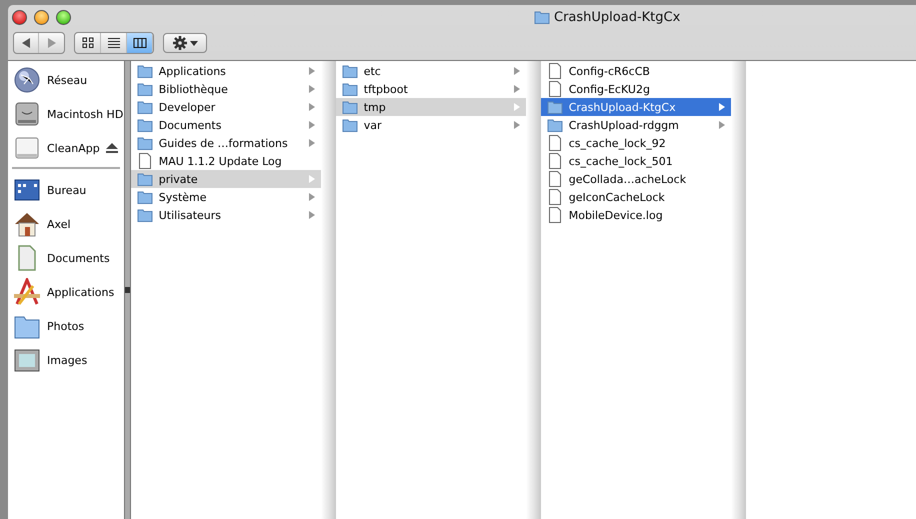 This screenshot has width=916, height=519. Describe the element at coordinates (127, 290) in the screenshot. I see `splitter-handle-icon` at that location.